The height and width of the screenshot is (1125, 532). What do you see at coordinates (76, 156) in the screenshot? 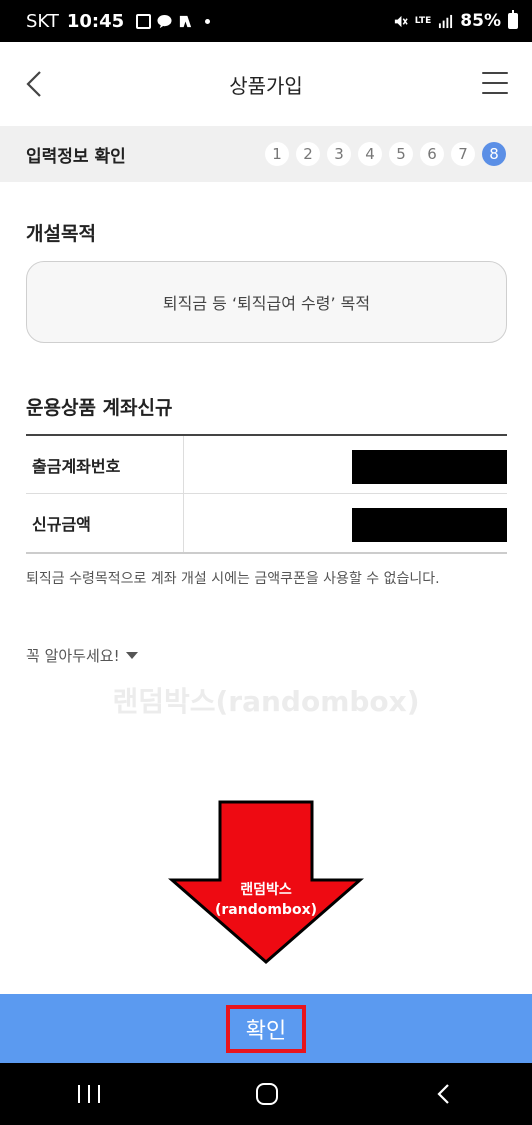
I see `step-title: 입력정보 확인` at bounding box center [76, 156].